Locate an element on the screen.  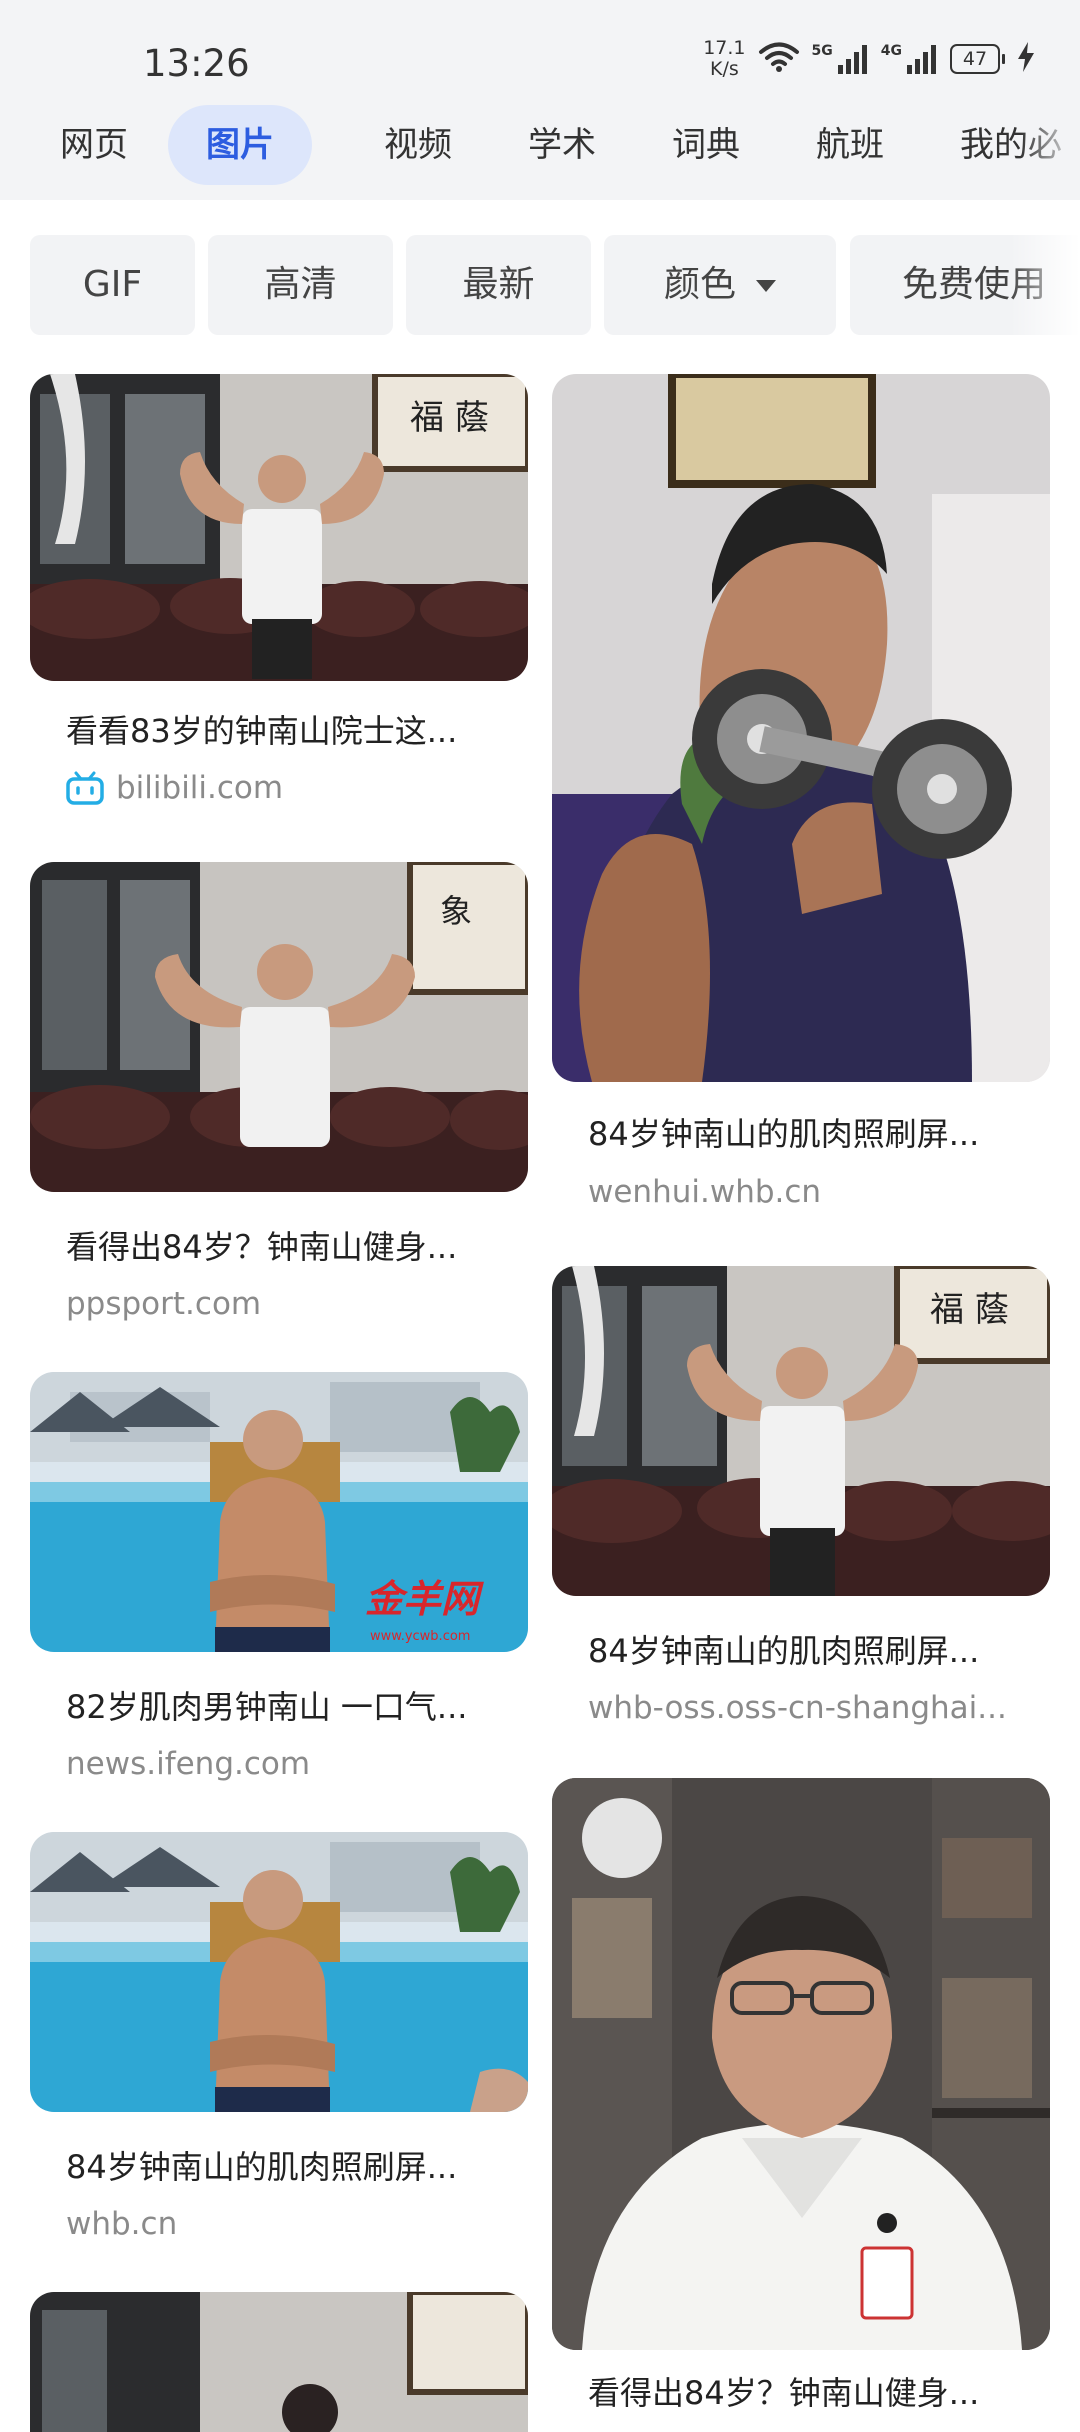
result-source: news.ifeng.com is located at coordinates (287, 1764).